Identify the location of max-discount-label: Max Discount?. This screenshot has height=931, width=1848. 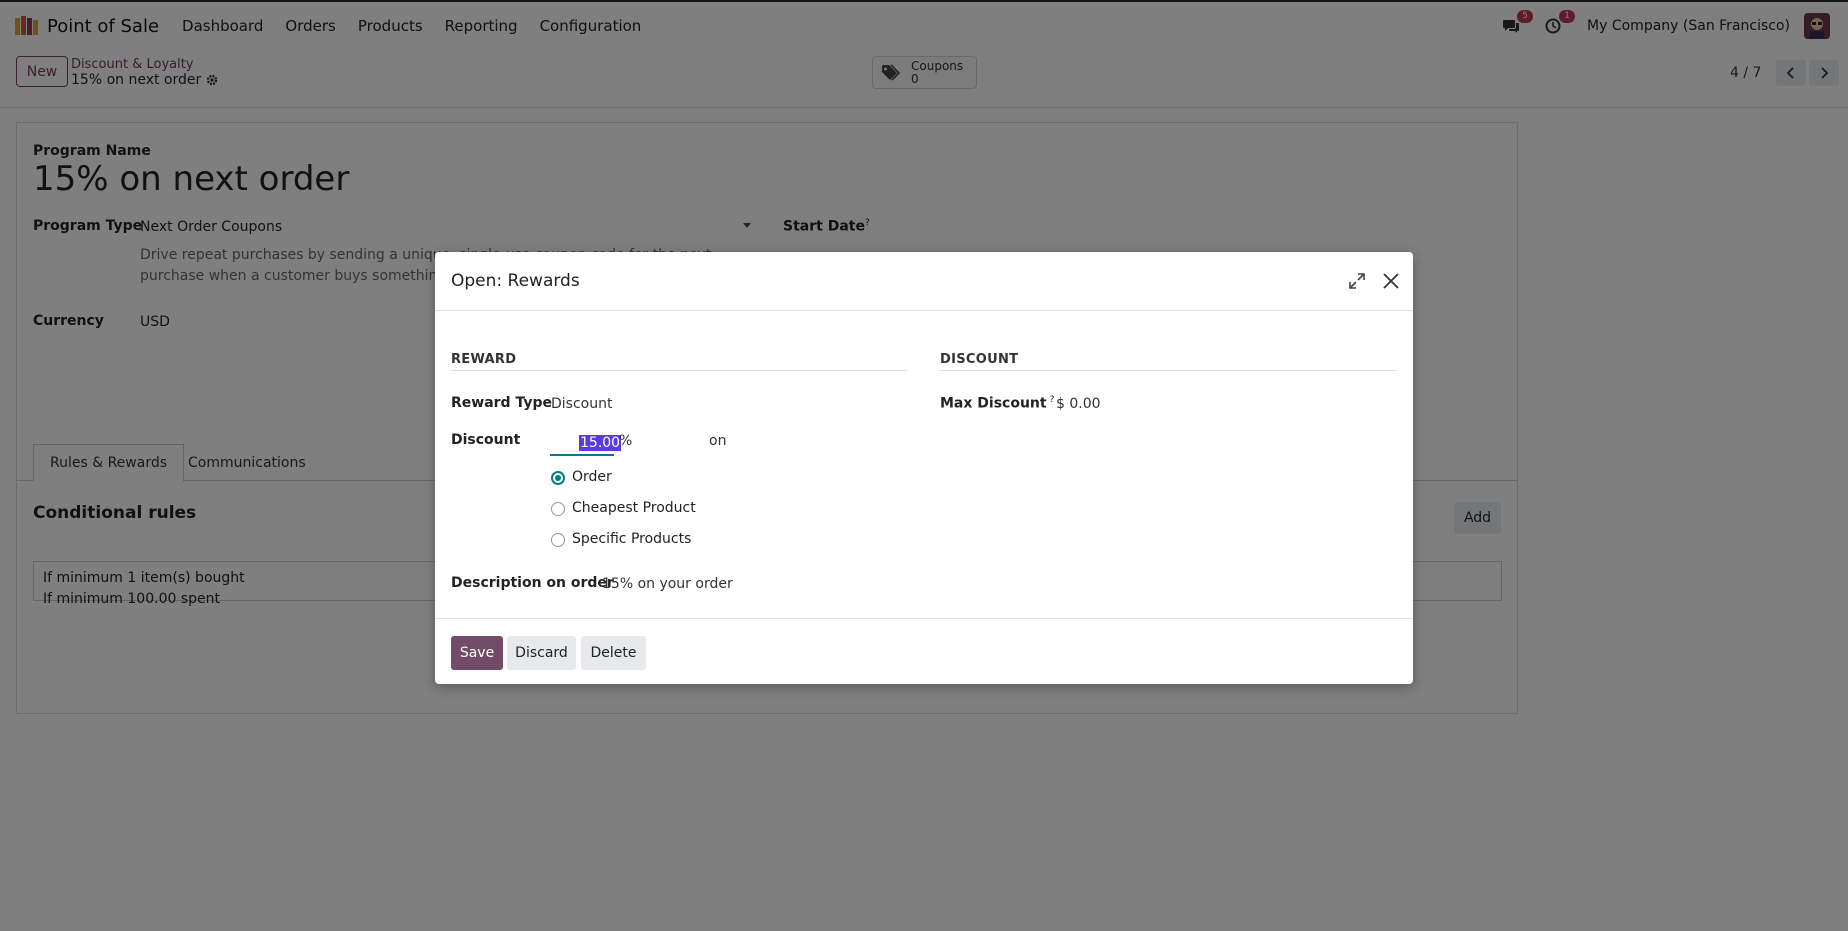
(997, 403).